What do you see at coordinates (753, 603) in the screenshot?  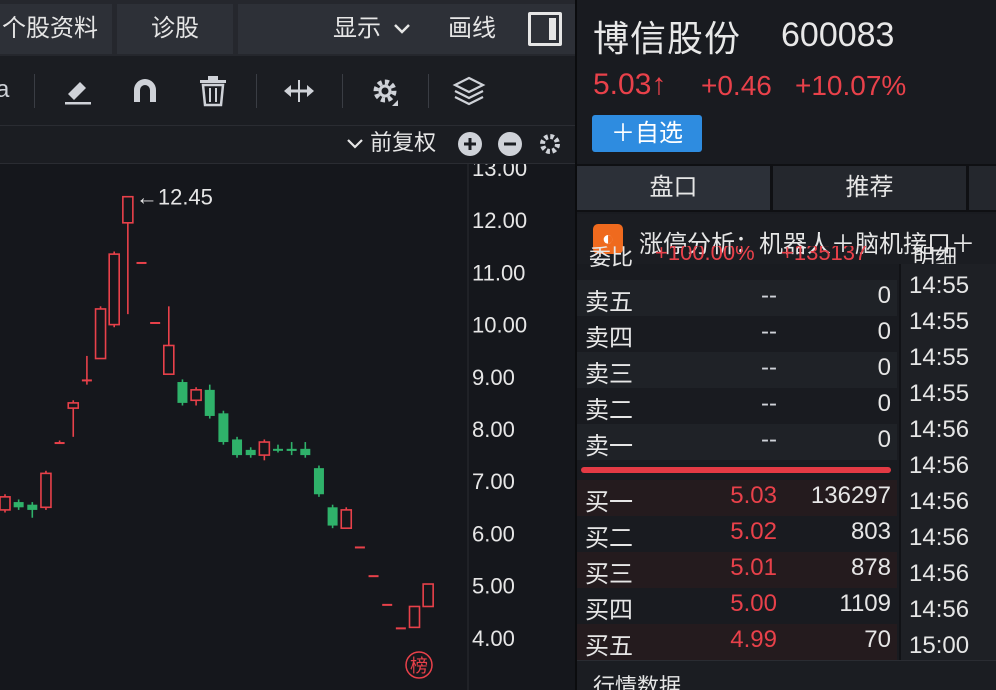 I see `order-price: 5.00` at bounding box center [753, 603].